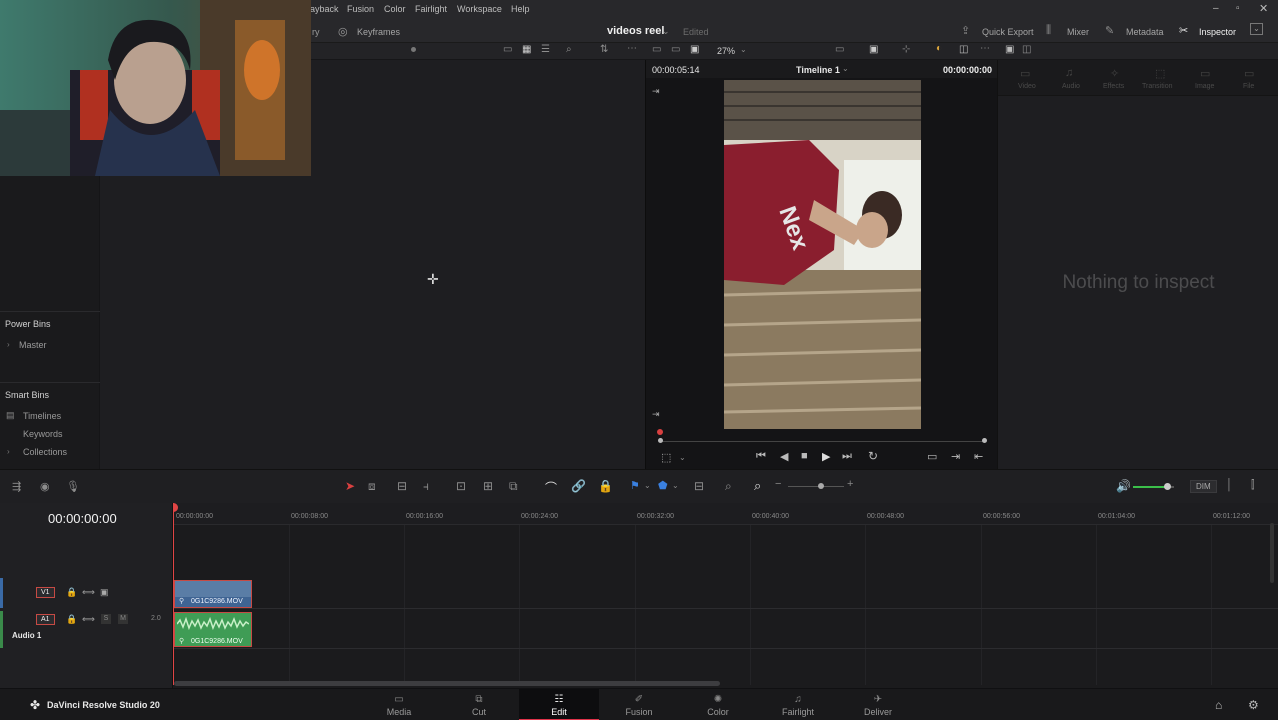  What do you see at coordinates (26, 635) in the screenshot?
I see `audio-track-name: Audio 1` at bounding box center [26, 635].